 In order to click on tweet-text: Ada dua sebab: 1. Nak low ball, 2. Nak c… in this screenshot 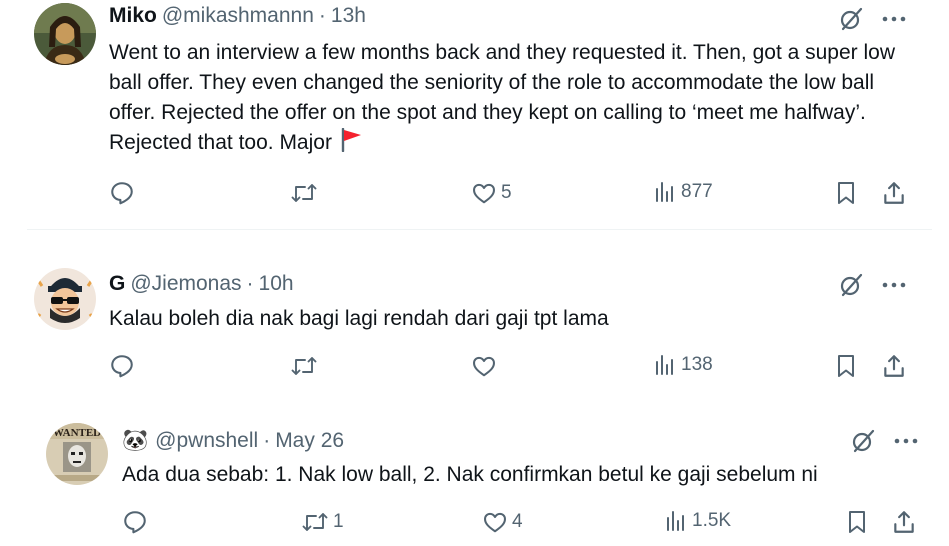, I will do `click(522, 475)`.